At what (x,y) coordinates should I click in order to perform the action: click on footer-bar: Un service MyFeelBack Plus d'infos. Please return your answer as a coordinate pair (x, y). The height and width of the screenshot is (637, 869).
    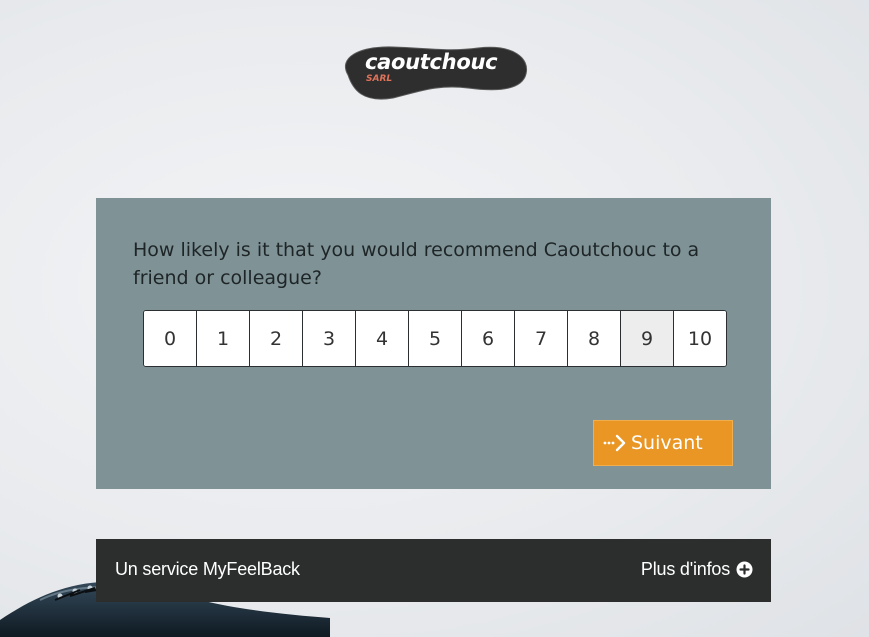
    Looking at the image, I should click on (433, 570).